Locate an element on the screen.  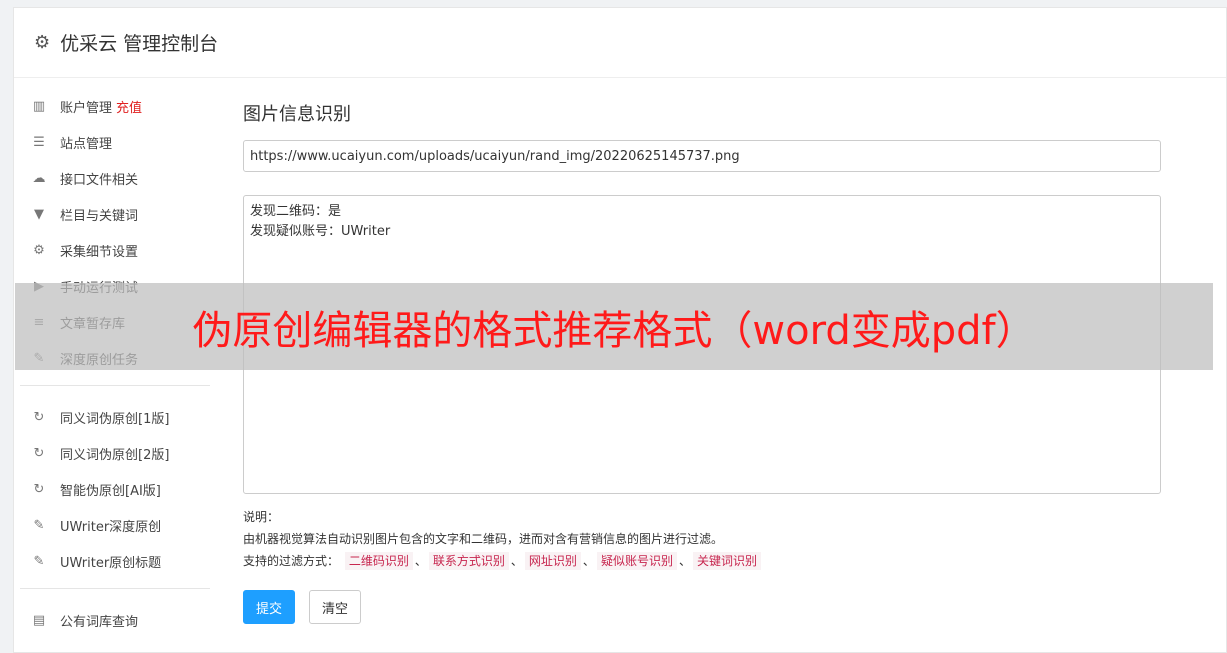
sidebar-item: ↻ 智能伪原创[AI版] is located at coordinates (115, 489).